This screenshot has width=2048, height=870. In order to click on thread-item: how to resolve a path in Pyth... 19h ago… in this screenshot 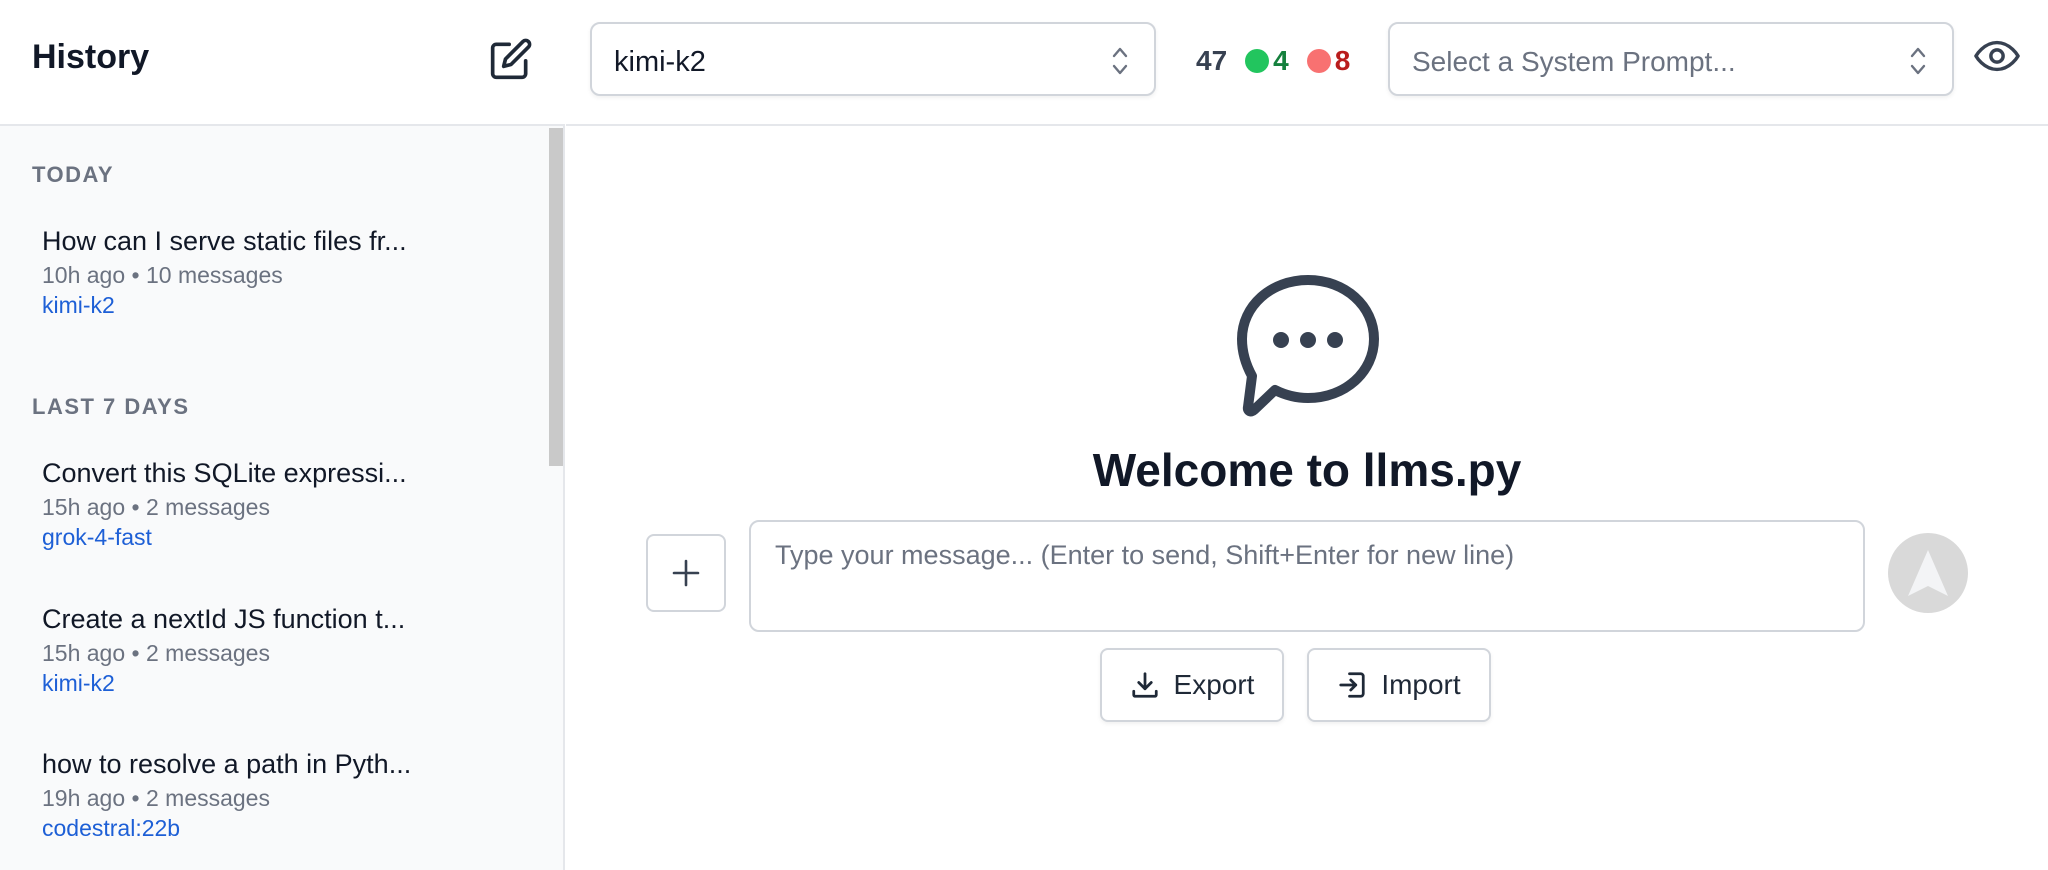, I will do `click(278, 809)`.